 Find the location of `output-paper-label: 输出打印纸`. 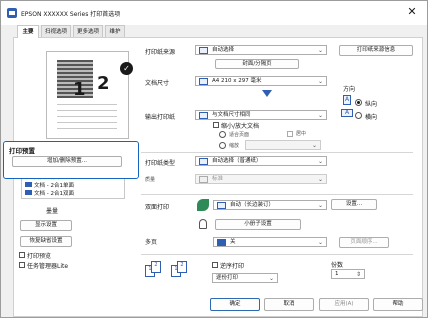

output-paper-label: 输出打印纸 is located at coordinates (160, 117).